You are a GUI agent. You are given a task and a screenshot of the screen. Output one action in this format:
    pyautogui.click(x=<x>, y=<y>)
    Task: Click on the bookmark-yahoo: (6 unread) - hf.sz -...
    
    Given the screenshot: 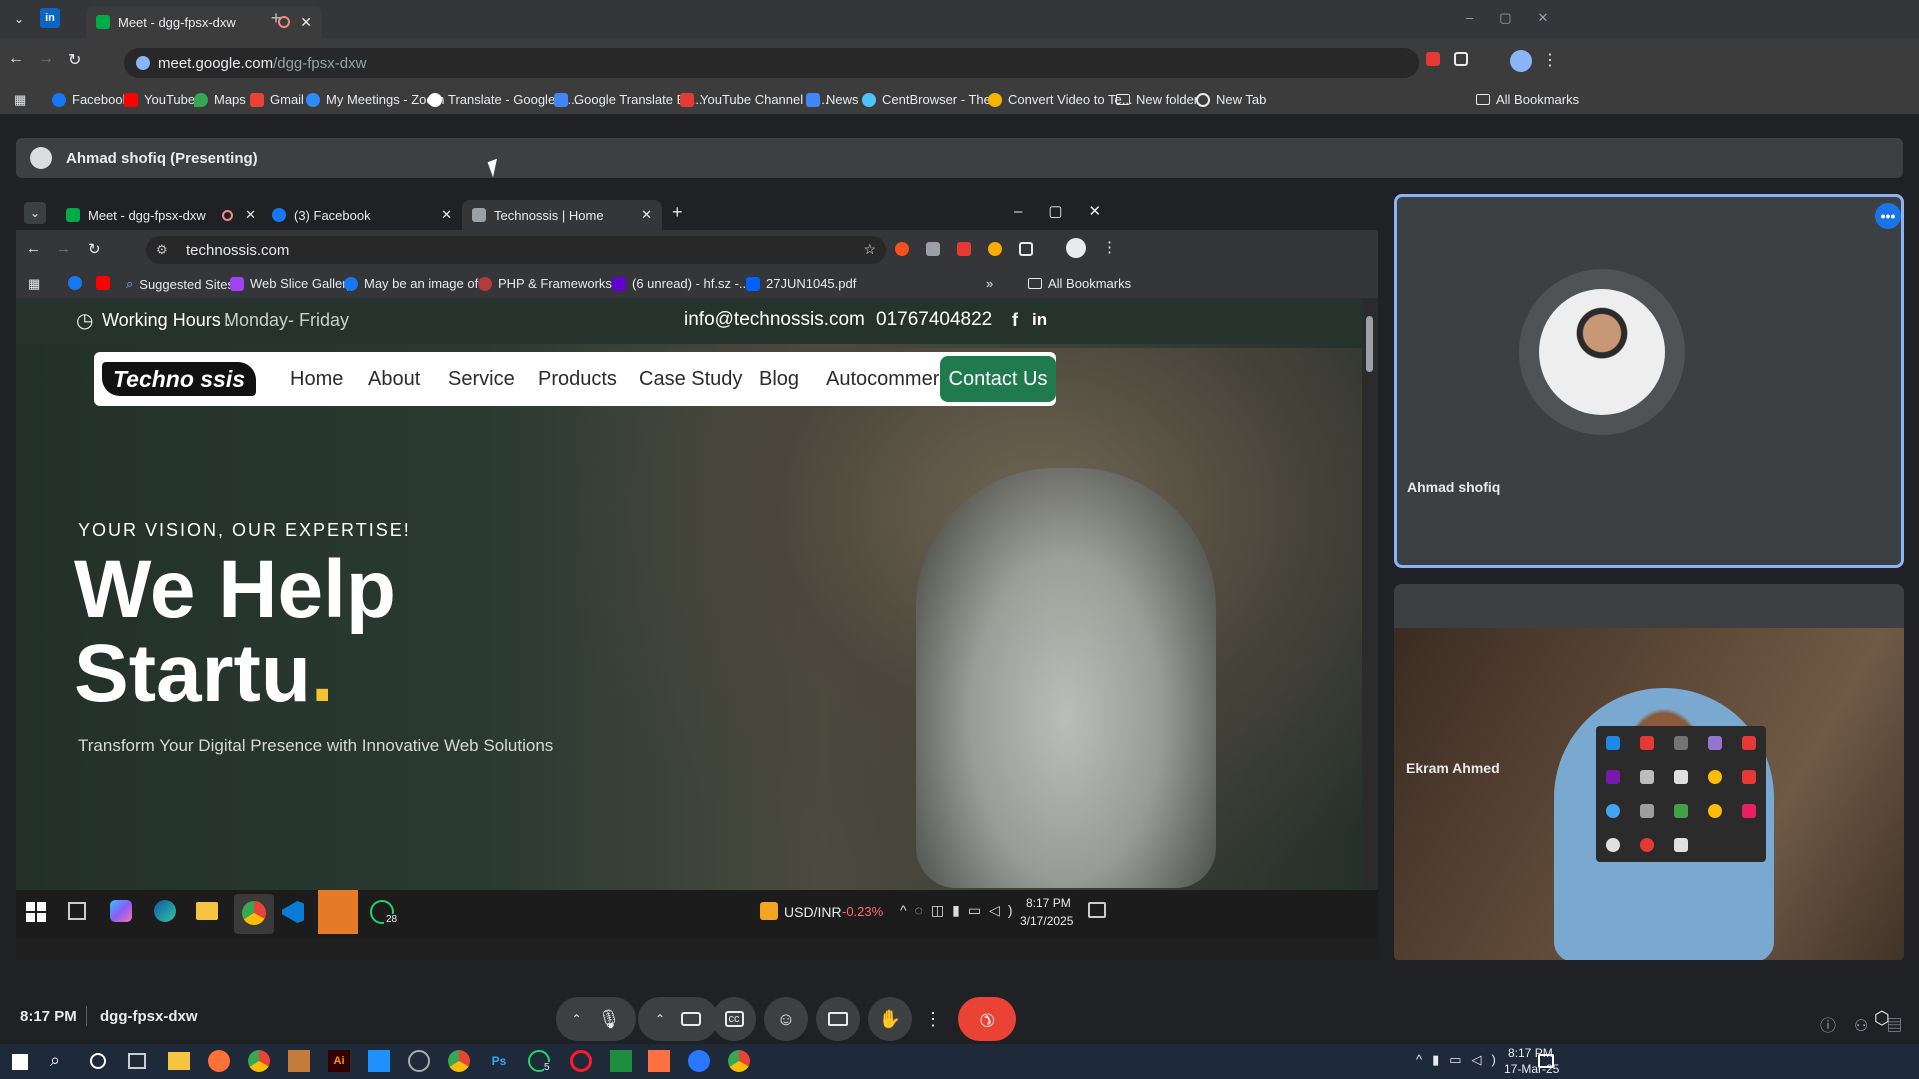 What is the action you would take?
    pyautogui.click(x=681, y=283)
    